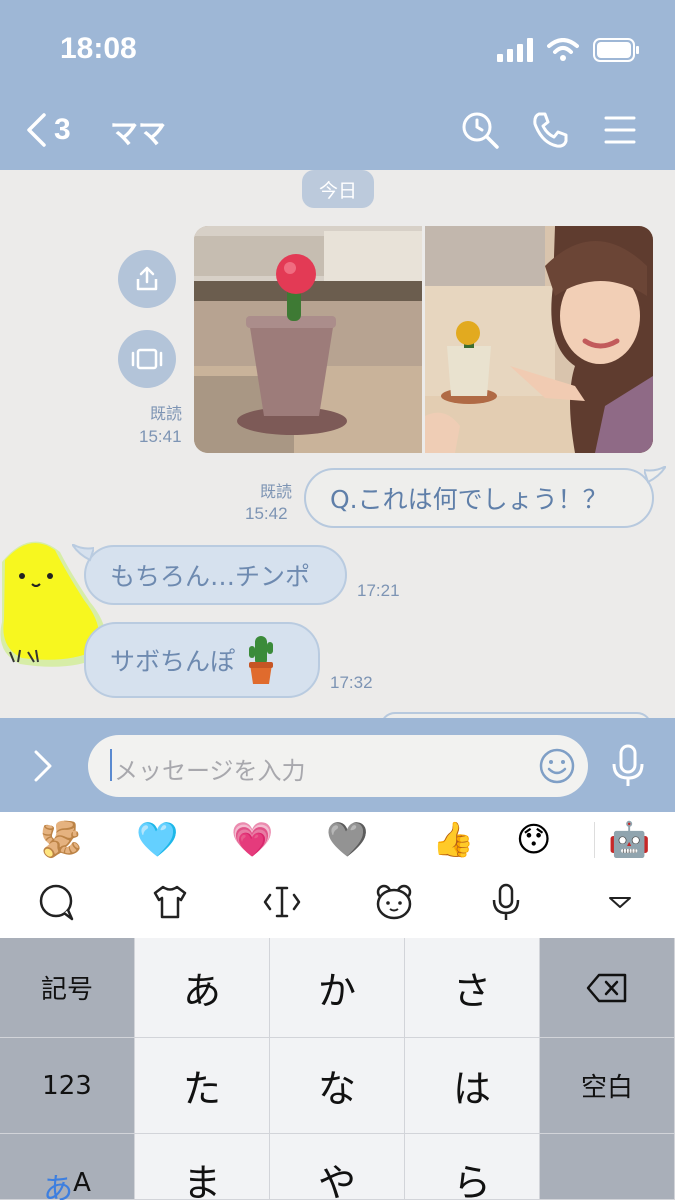  Describe the element at coordinates (453, 840) in the screenshot. I see `emoji-suggestion: 👍` at that location.